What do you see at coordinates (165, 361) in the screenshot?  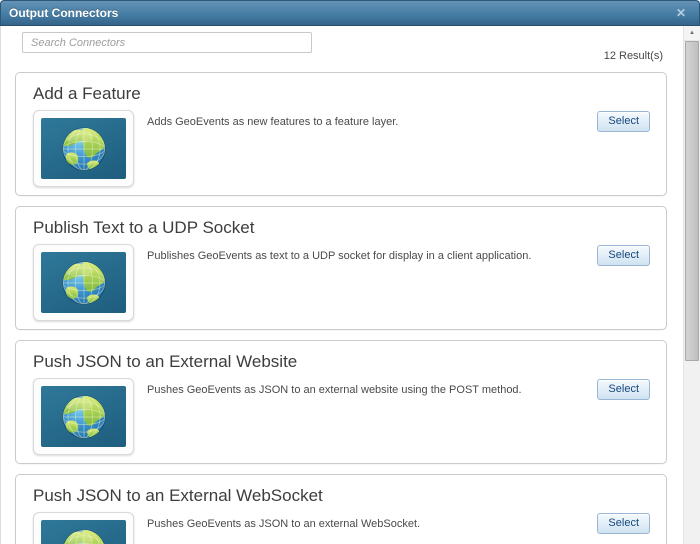 I see `connector-title: Push JSON to an External Website` at bounding box center [165, 361].